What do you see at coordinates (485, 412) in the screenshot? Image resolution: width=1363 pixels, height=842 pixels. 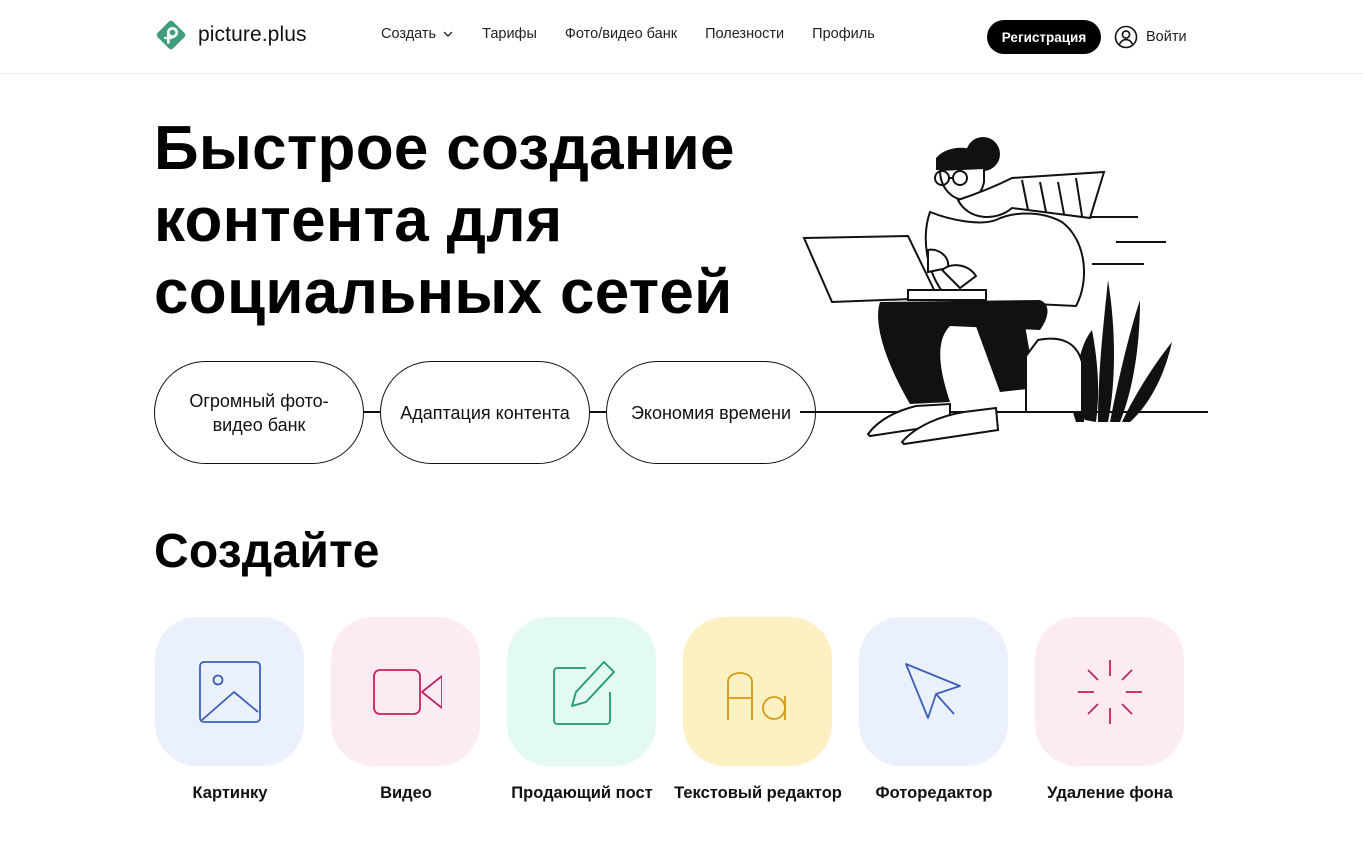 I see `feature-pill-adaptation: Адаптация контента` at bounding box center [485, 412].